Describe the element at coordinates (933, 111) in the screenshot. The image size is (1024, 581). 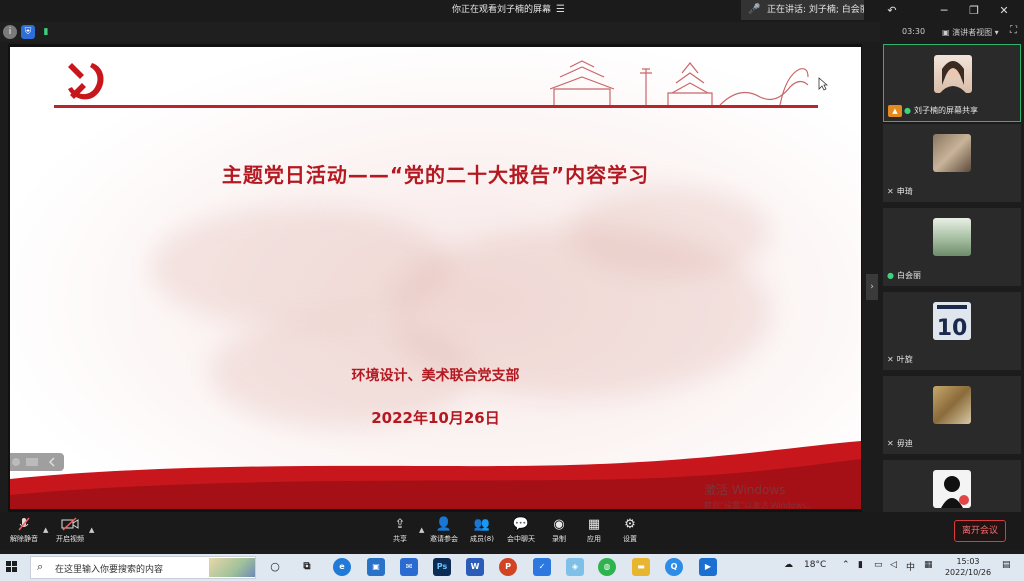
I see `participant-label: ▲ ● 刘子楠的屏幕共享` at that location.